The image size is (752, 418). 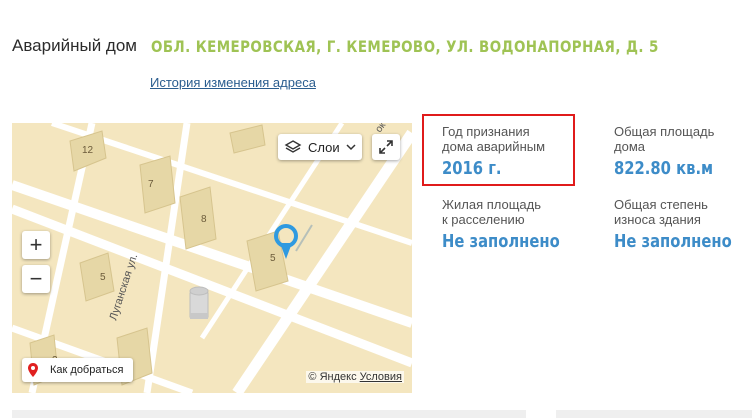 What do you see at coordinates (494, 139) in the screenshot?
I see `info-label: Год признания дома аварийным` at bounding box center [494, 139].